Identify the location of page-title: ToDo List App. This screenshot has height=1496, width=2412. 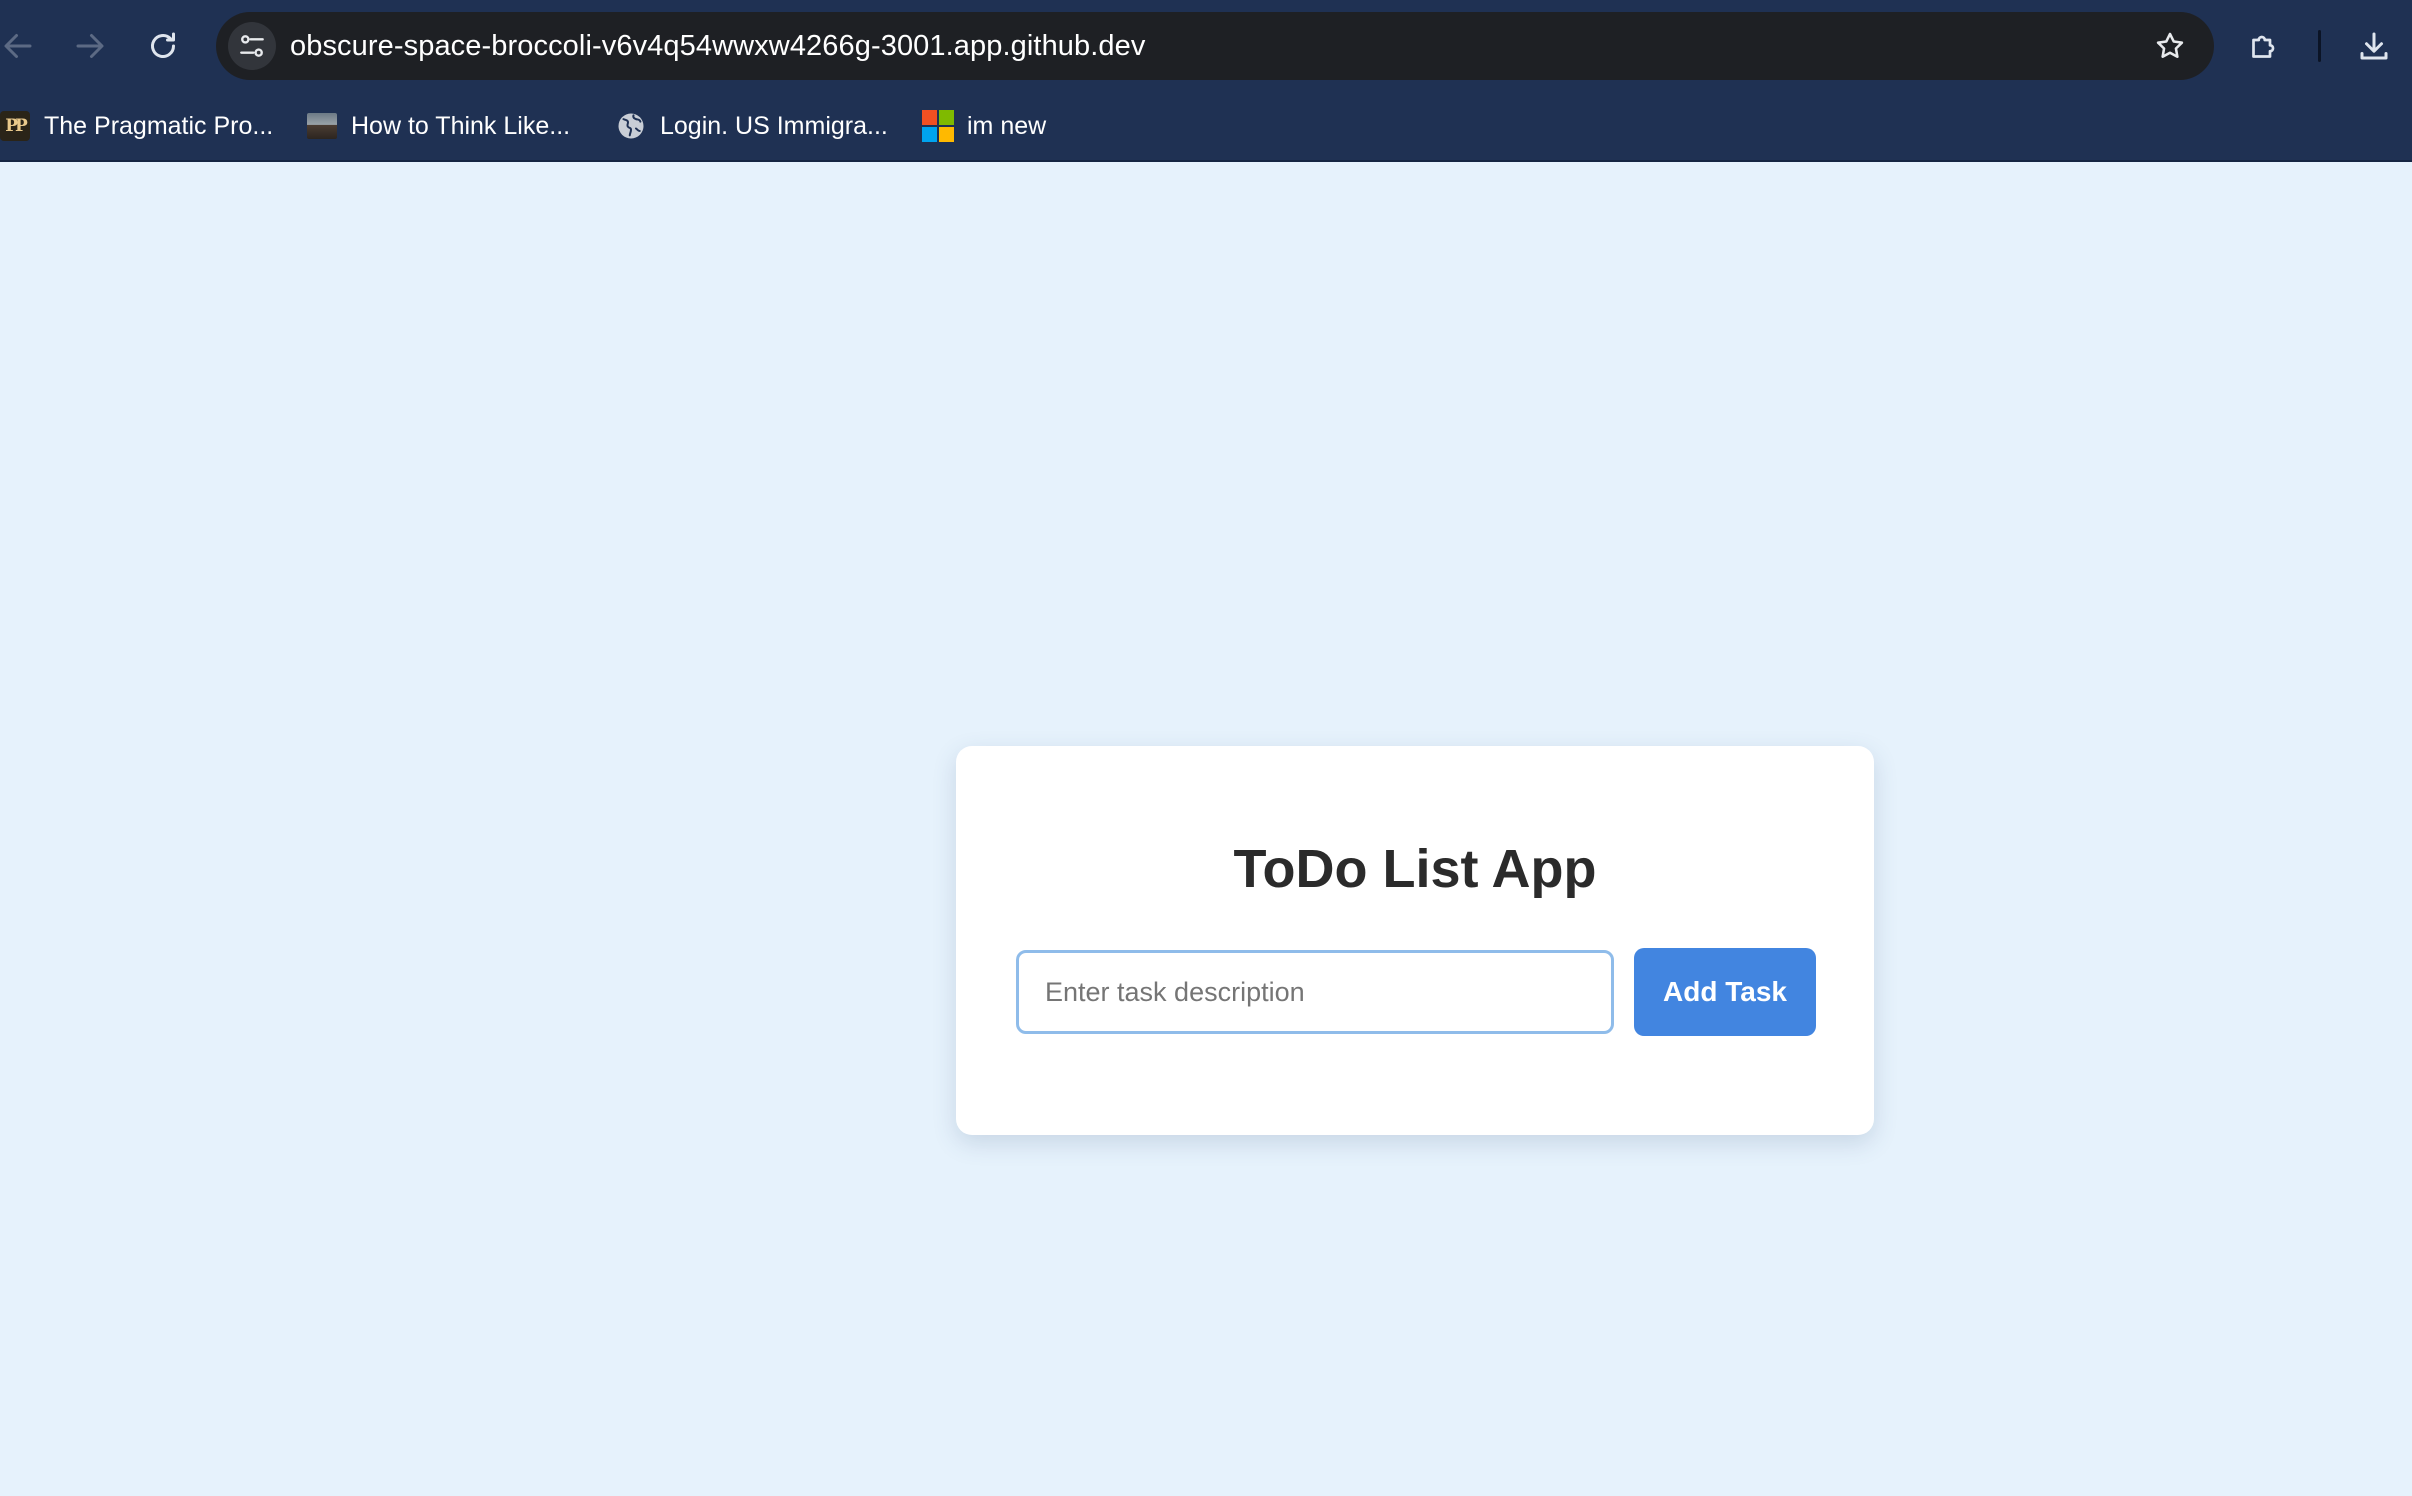
(1415, 869).